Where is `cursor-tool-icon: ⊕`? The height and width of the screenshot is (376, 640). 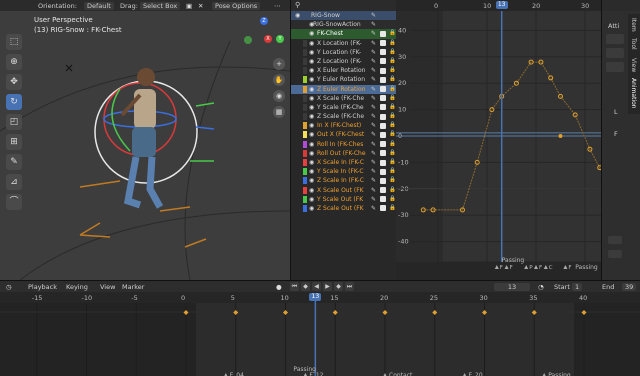 cursor-tool-icon: ⊕ is located at coordinates (14, 62).